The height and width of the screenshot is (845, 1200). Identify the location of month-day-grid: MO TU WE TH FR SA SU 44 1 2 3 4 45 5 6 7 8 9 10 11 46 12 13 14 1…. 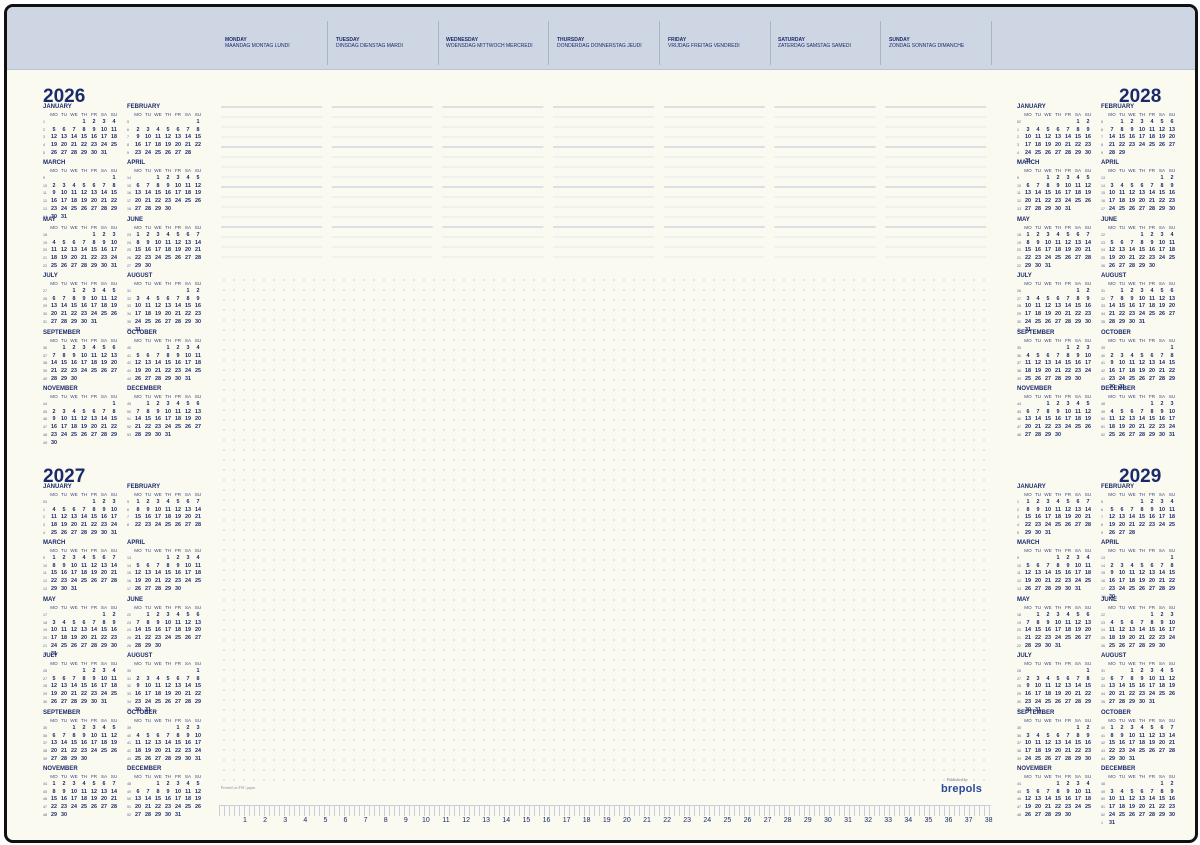
(1056, 796).